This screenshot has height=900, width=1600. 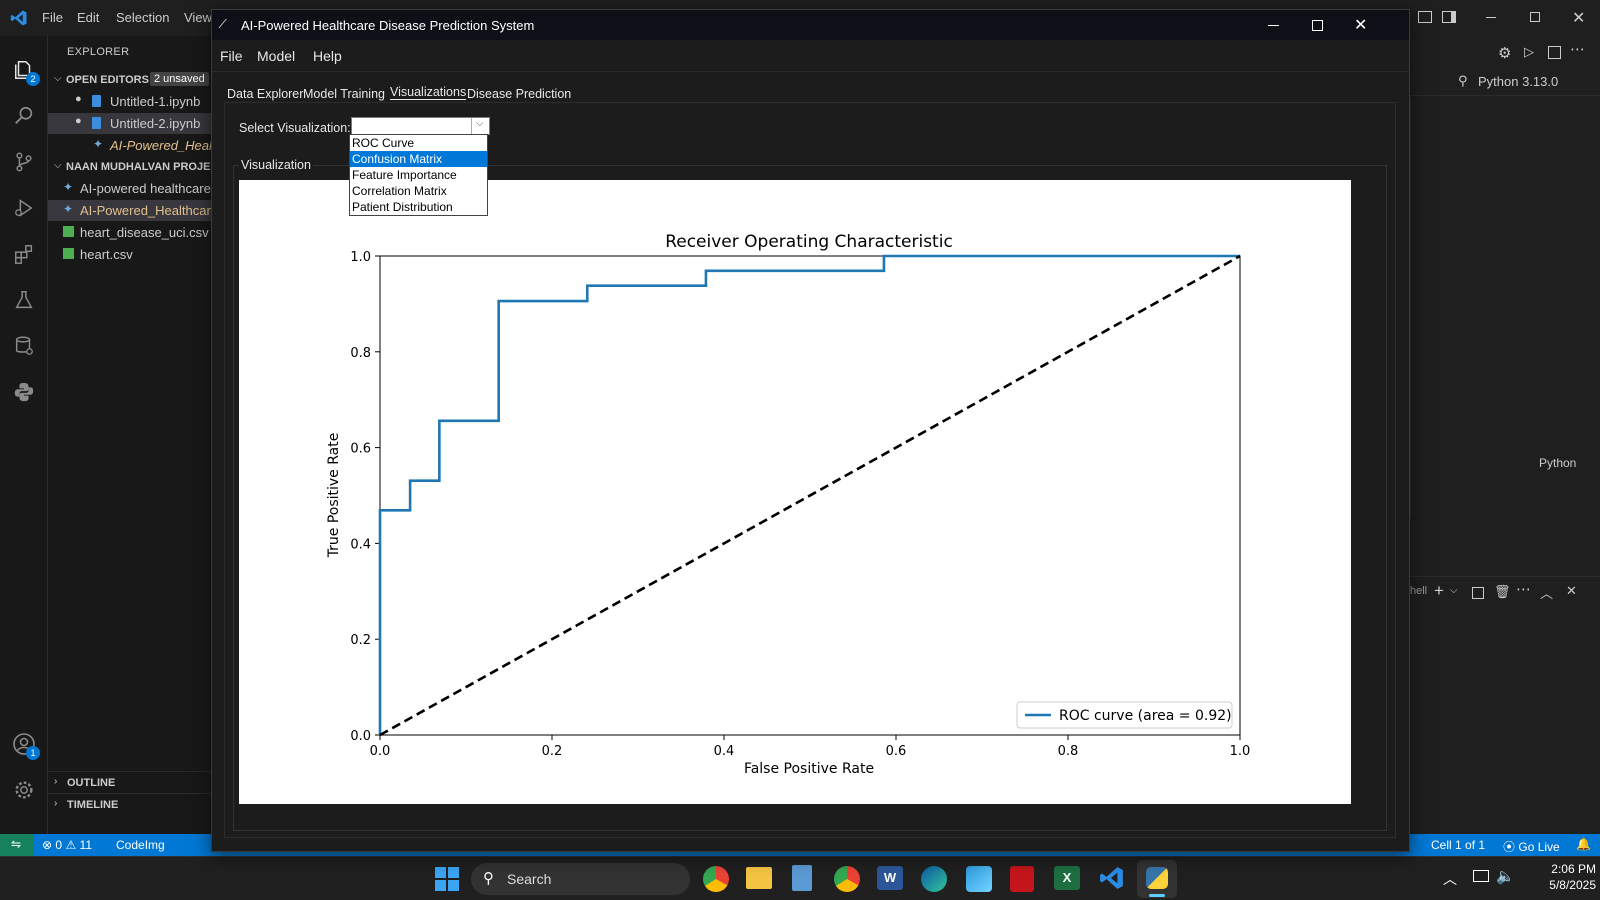 I want to click on explorer-title: EXPLORER, so click(x=98, y=52).